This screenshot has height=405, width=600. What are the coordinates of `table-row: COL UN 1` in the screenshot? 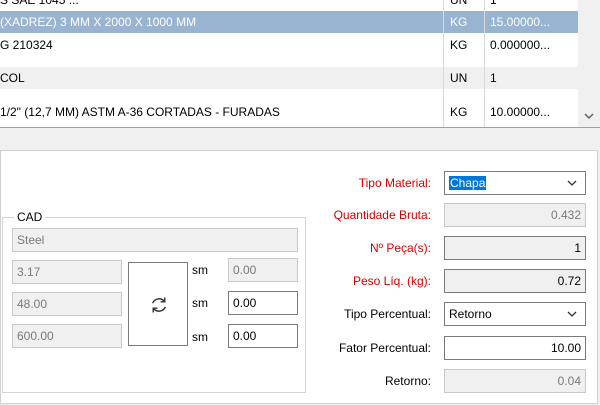 It's located at (289, 78).